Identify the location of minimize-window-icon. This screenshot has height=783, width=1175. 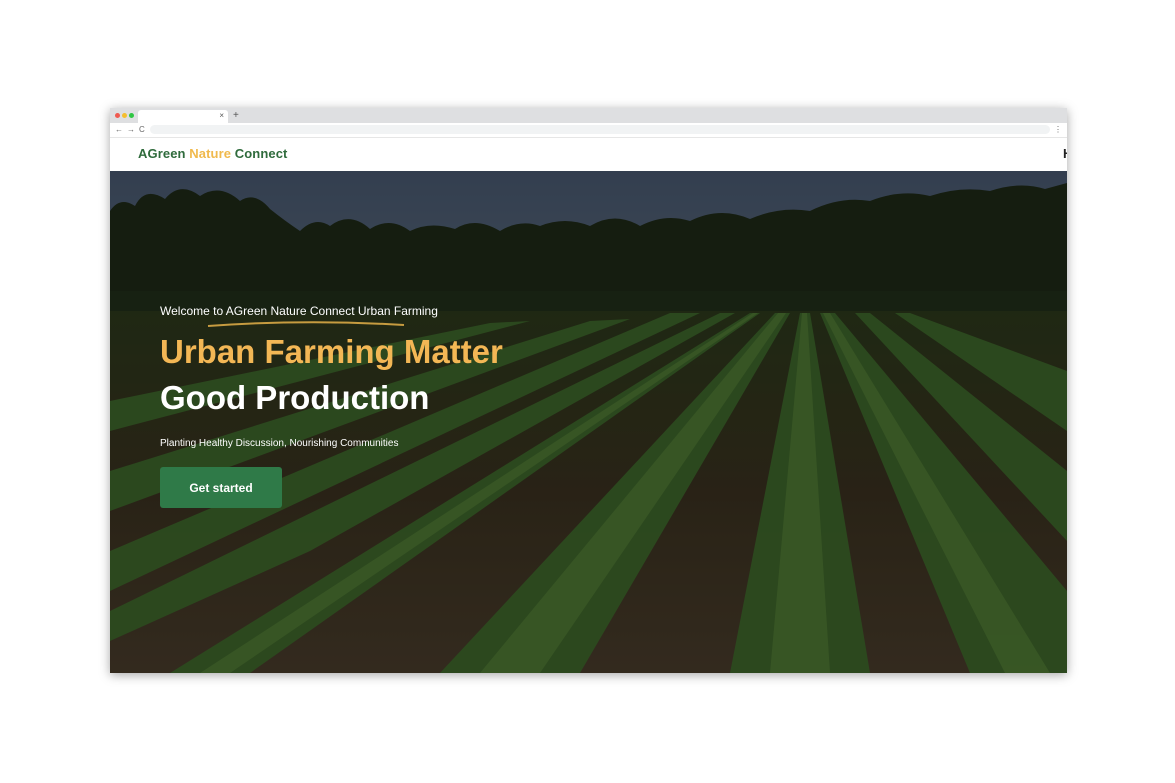
(124, 115).